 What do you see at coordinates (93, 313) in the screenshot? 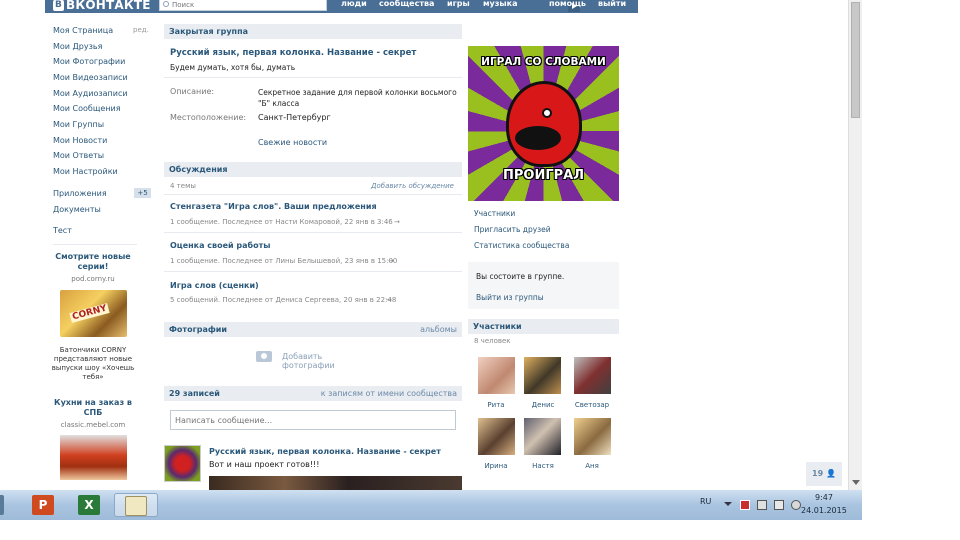
I see `ad1-image` at bounding box center [93, 313].